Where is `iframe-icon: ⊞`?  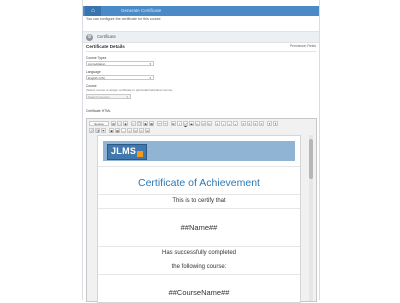
iframe-icon: ⊞ is located at coordinates (147, 130).